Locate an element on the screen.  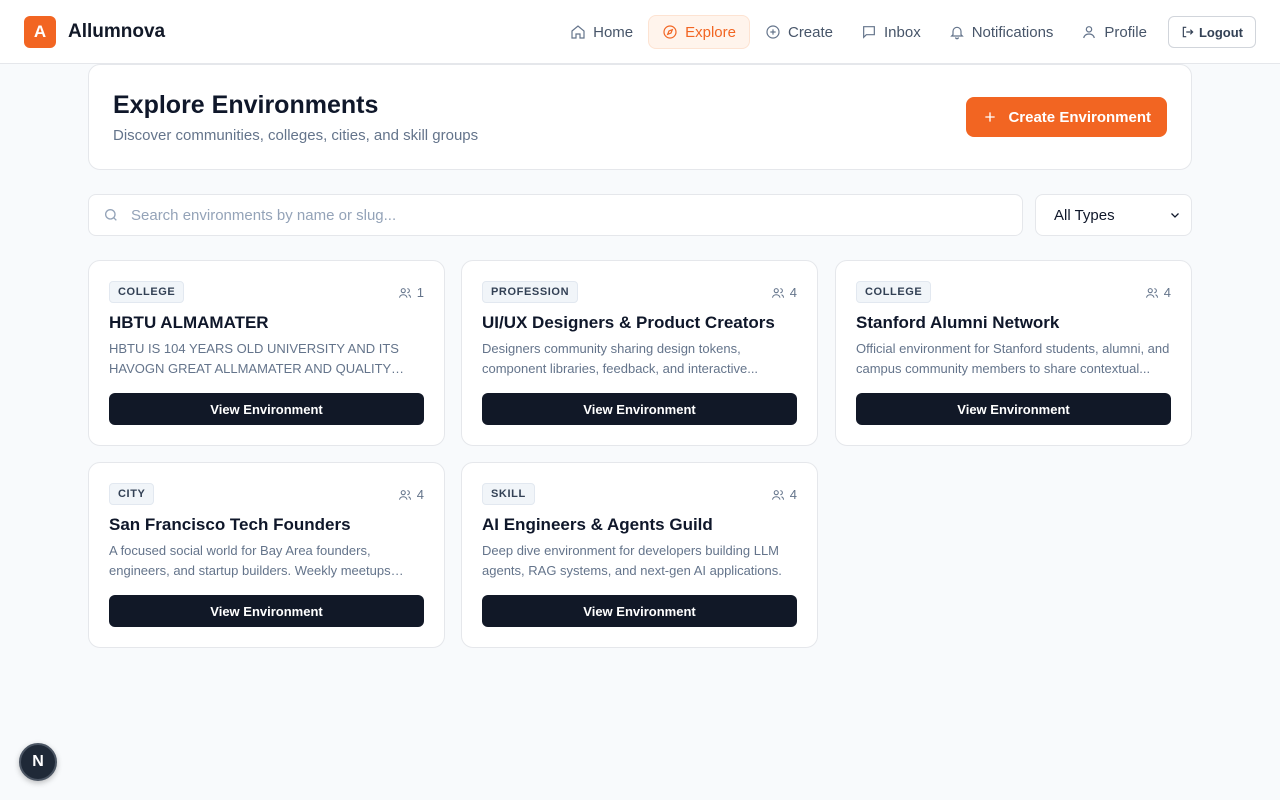
search-input is located at coordinates (561, 215).